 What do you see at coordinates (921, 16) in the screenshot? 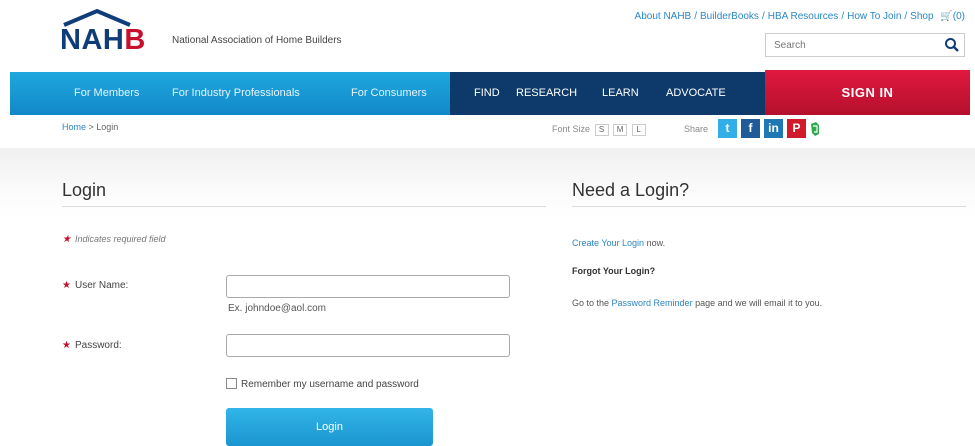
I see `top-link-shop: Shop` at bounding box center [921, 16].